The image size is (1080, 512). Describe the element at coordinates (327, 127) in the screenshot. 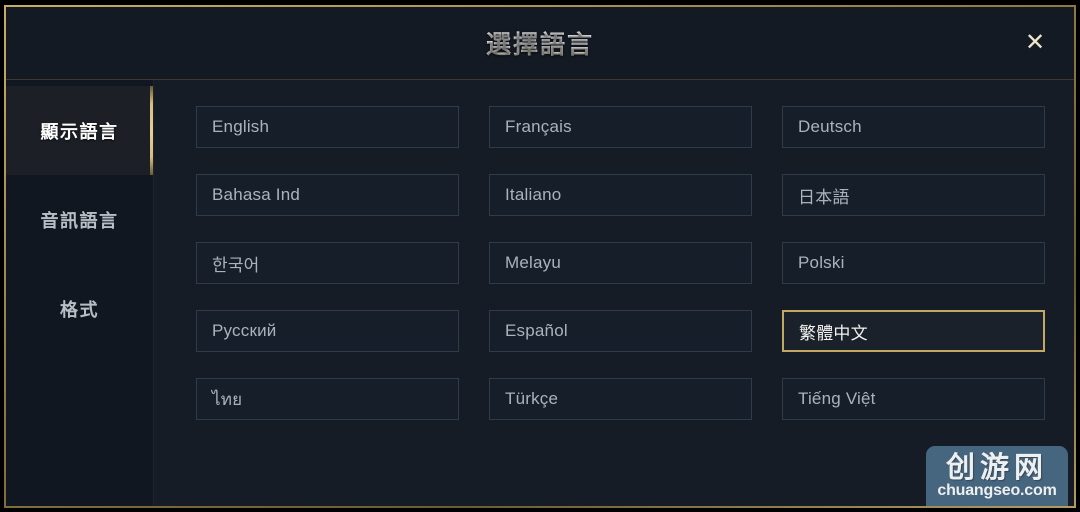

I see `language-option: English` at that location.